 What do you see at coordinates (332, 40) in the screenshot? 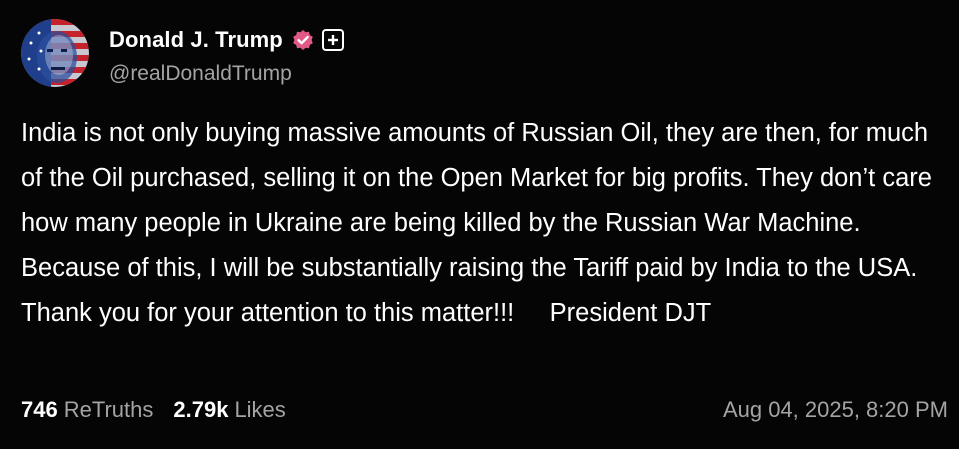
I see `plus-icon` at bounding box center [332, 40].